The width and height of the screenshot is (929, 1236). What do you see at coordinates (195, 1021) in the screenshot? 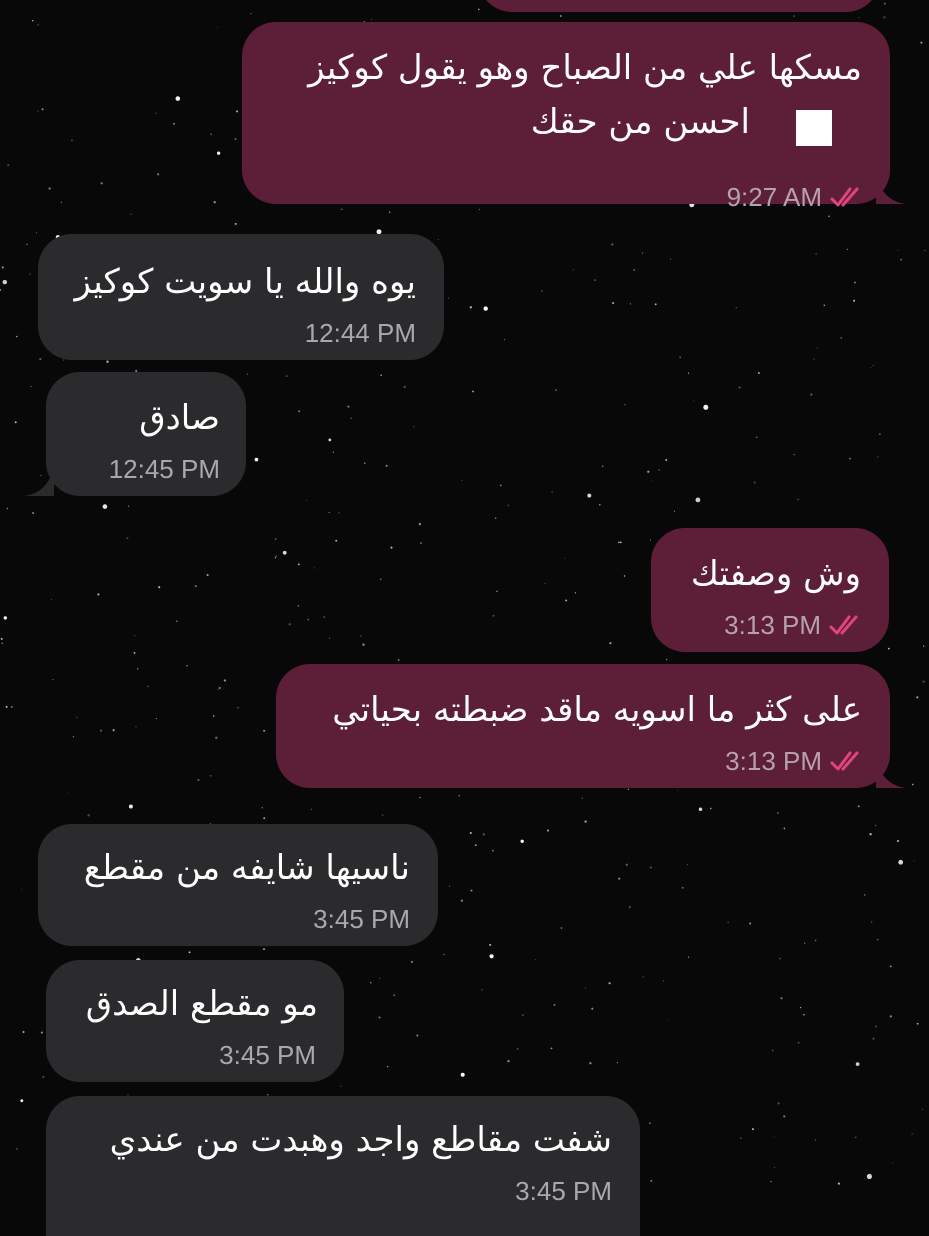
I see `message-bubble-incoming: مو مقطع الصدق 3:45 PM` at bounding box center [195, 1021].